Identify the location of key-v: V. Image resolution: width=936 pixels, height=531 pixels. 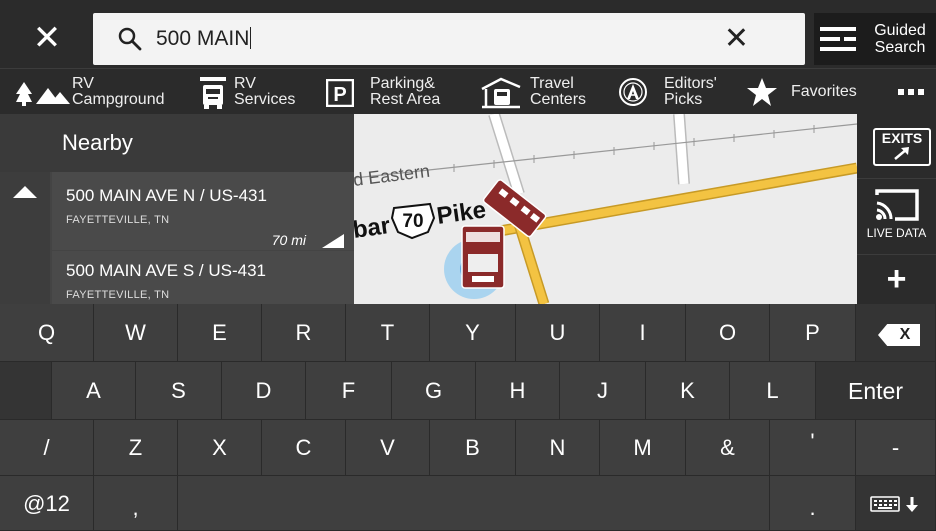
(388, 448).